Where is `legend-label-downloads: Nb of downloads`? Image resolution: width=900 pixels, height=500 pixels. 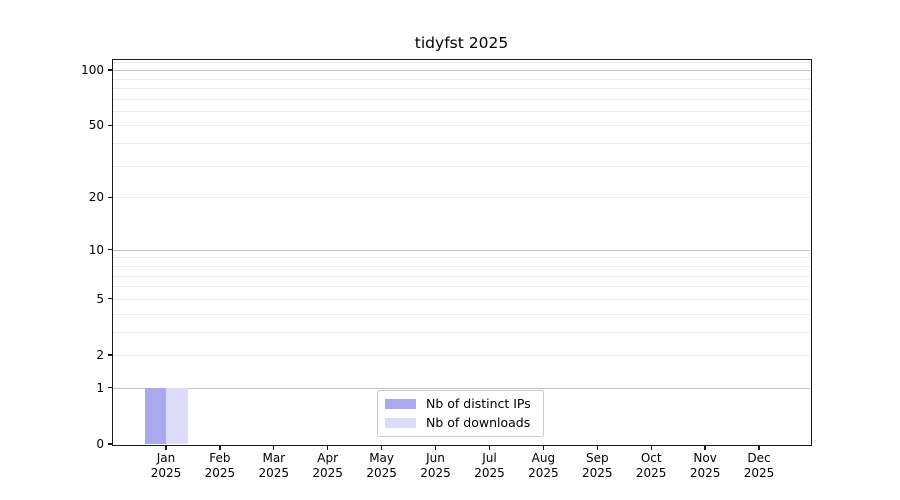 legend-label-downloads: Nb of downloads is located at coordinates (478, 423).